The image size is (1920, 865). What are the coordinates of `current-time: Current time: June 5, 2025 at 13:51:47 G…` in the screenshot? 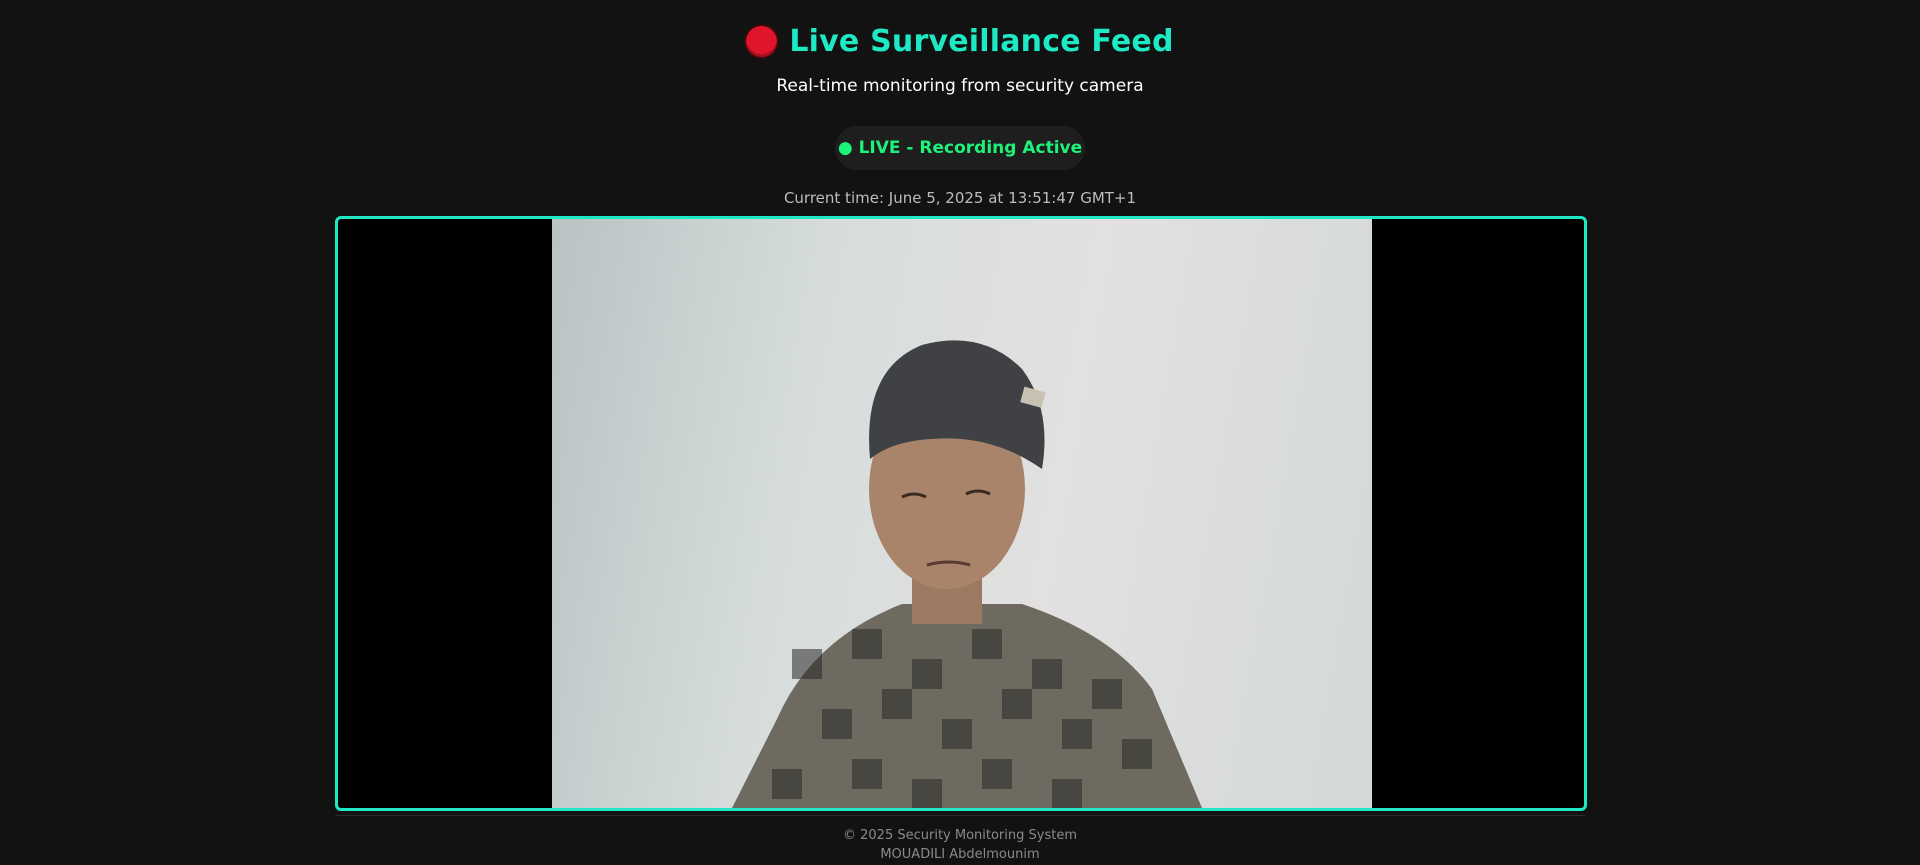 It's located at (960, 198).